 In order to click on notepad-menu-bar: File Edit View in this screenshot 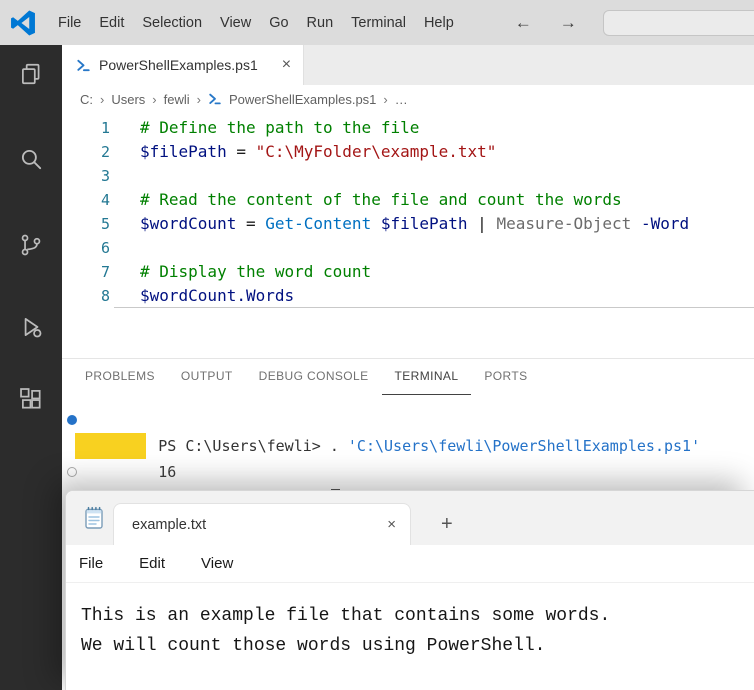, I will do `click(410, 564)`.